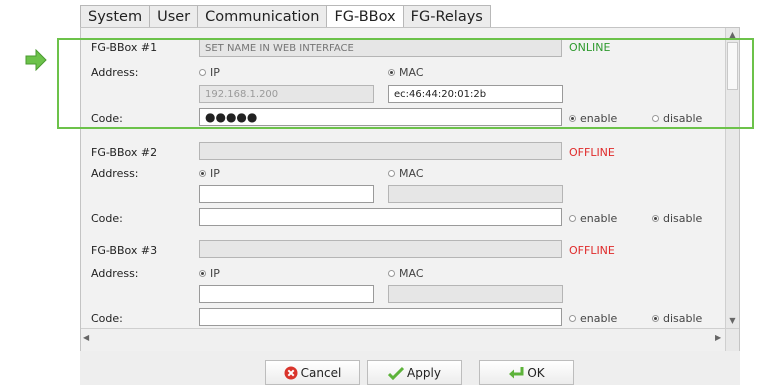 Image resolution: width=760 pixels, height=385 pixels. Describe the element at coordinates (718, 337) in the screenshot. I see `scroll-right-arrow-icon: ▶` at that location.